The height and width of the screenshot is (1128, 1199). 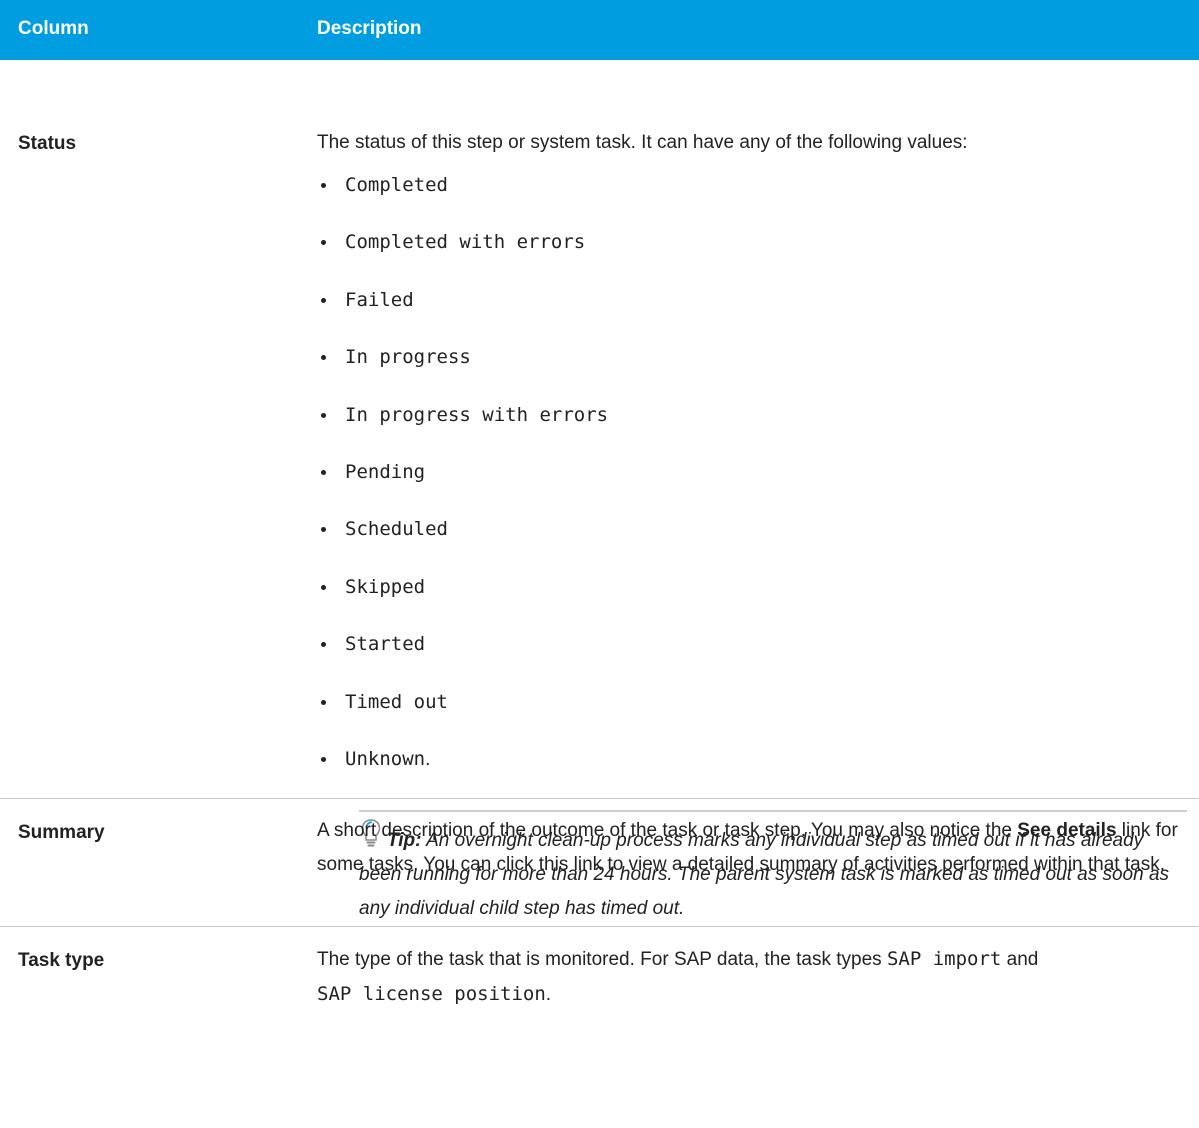 I want to click on status-value-suffix: ., so click(x=428, y=759).